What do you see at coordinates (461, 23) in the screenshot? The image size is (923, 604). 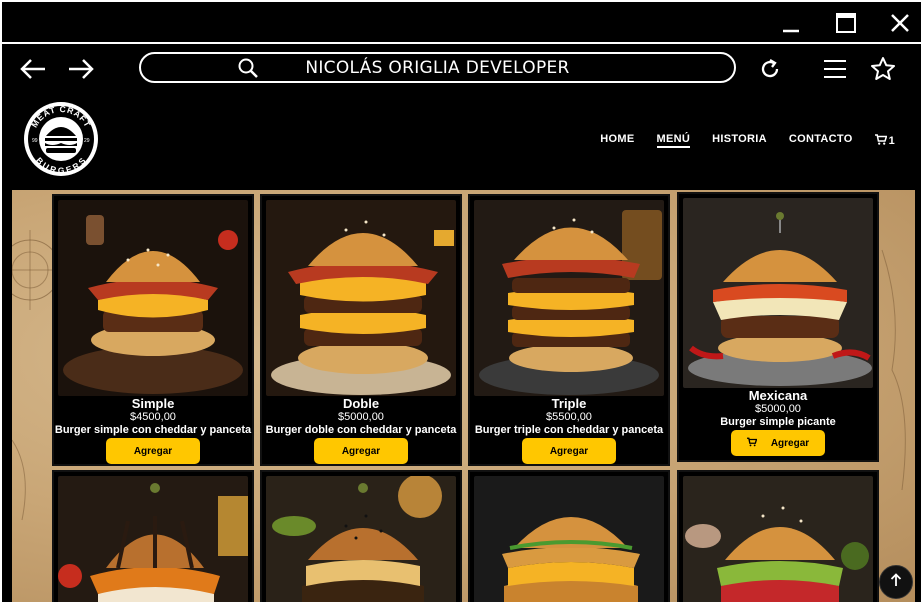 I see `window-titlebar` at bounding box center [461, 23].